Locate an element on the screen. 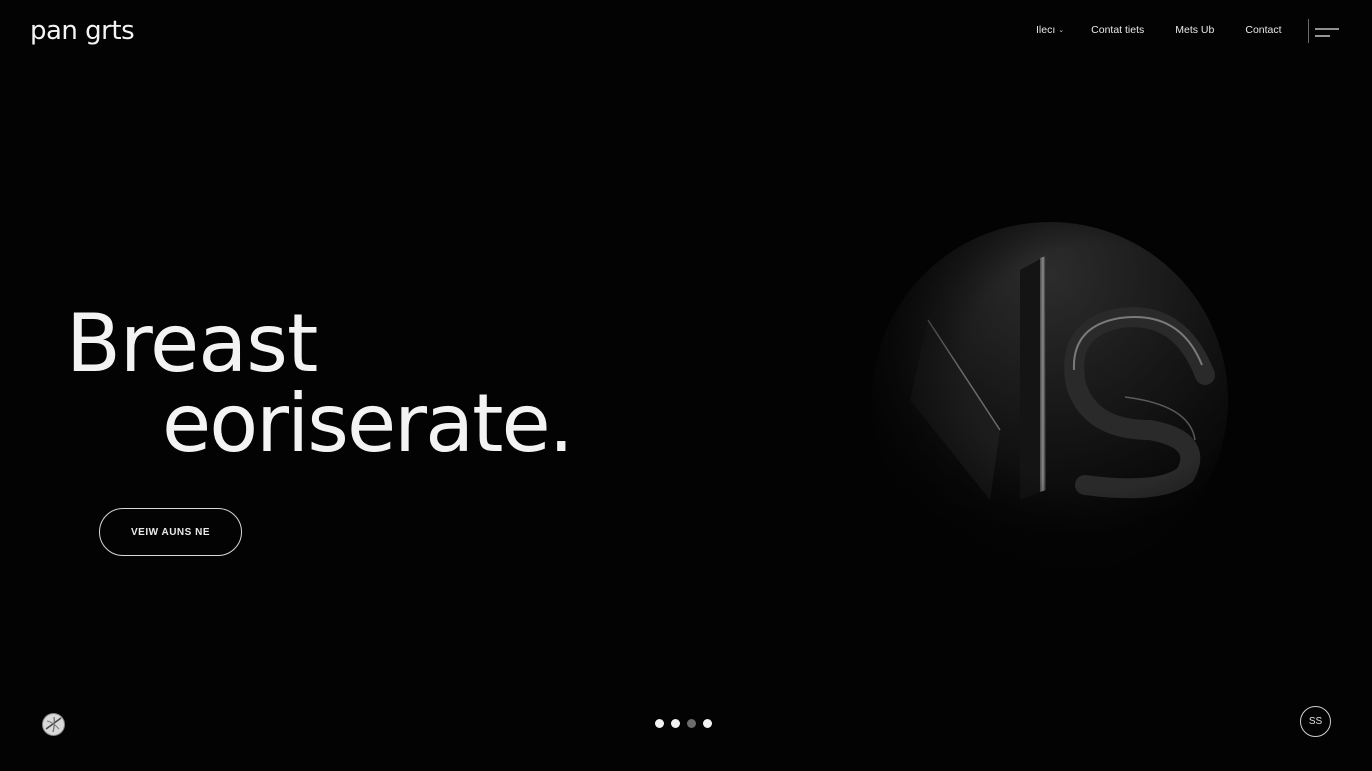  top-nav: Ilecı ⌄ Contat tiets Mets Ub Contact is located at coordinates (1159, 30).